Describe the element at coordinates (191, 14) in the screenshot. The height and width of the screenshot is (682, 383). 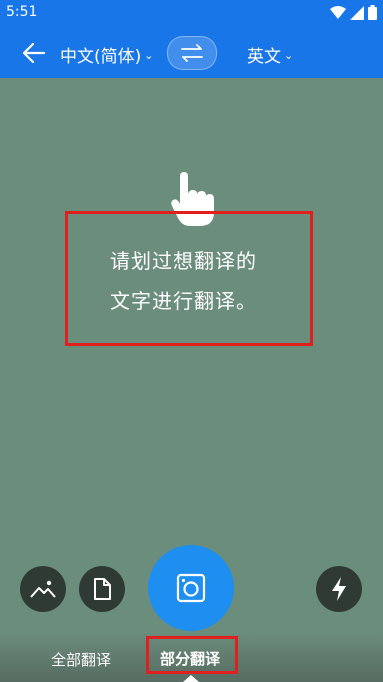
I see `status-bar: 5:51` at that location.